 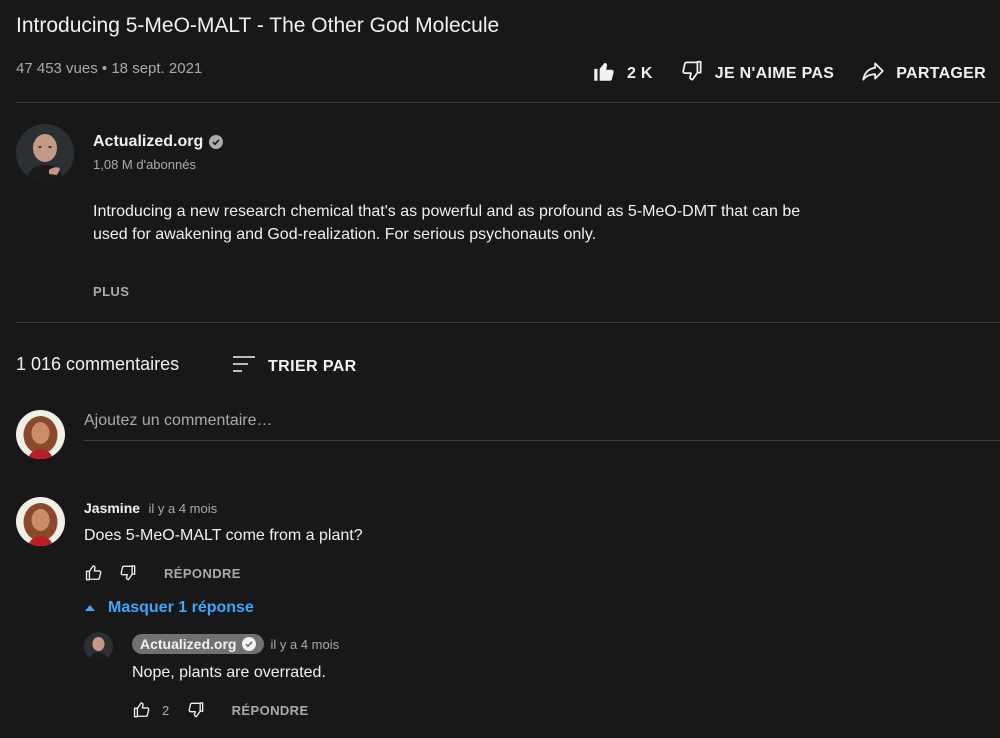 What do you see at coordinates (98, 646) in the screenshot?
I see `reply-avatar` at bounding box center [98, 646].